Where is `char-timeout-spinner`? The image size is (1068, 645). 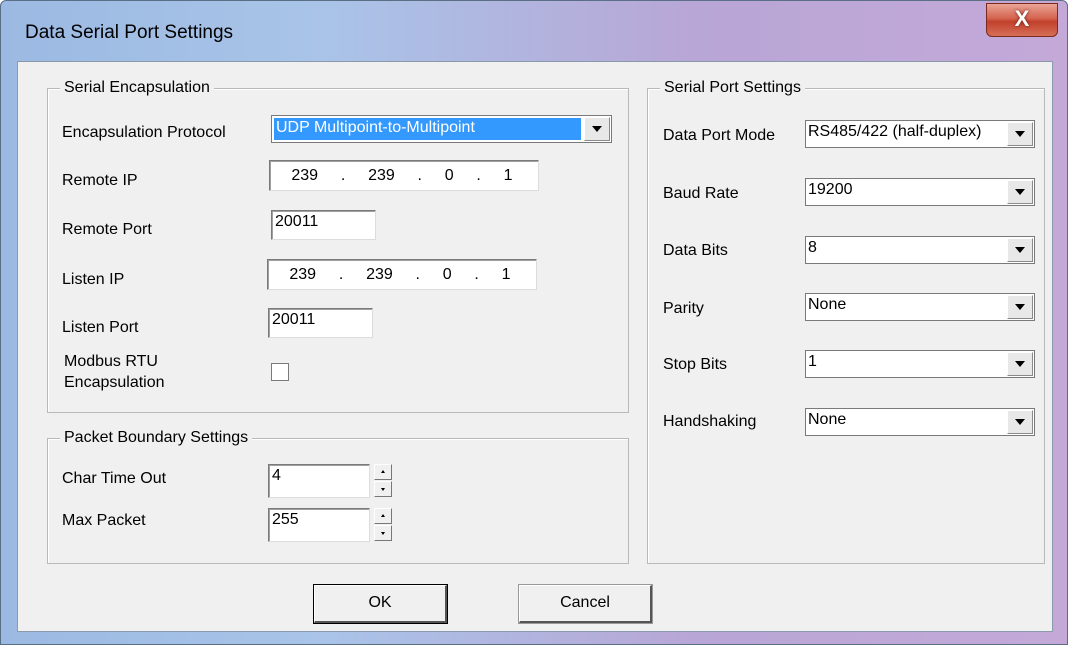
char-timeout-spinner is located at coordinates (383, 481).